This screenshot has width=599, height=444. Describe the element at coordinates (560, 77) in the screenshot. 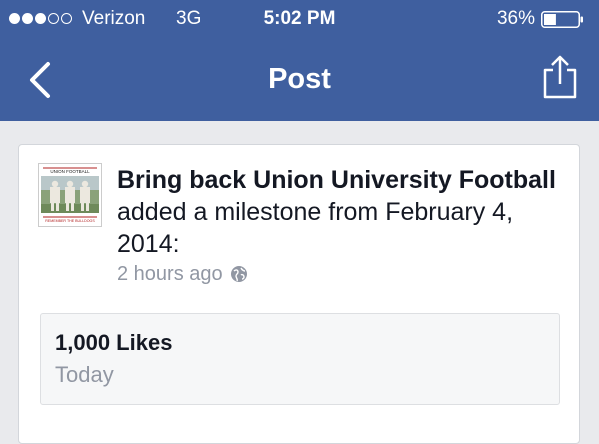

I see `share-icon` at that location.